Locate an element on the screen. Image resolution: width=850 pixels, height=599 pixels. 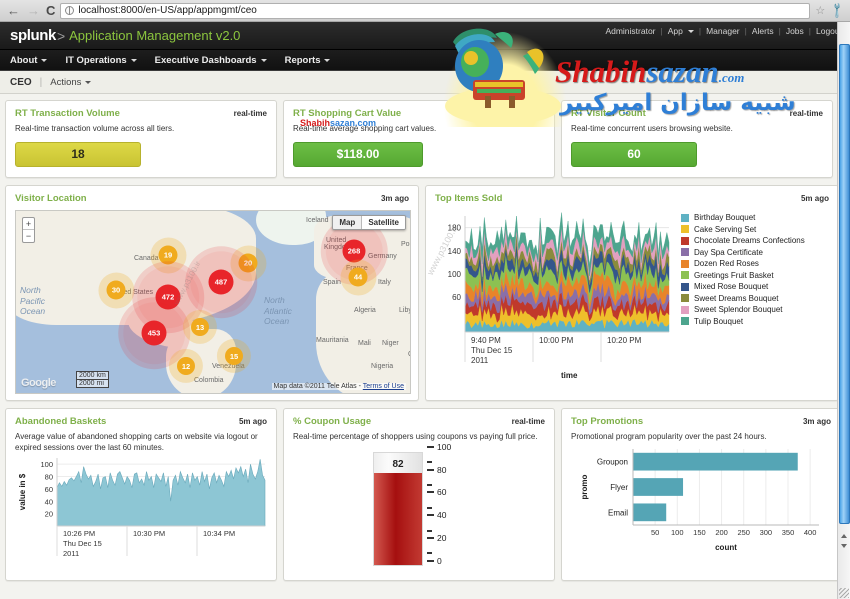
account-link-app: App is located at coordinates (675, 31).